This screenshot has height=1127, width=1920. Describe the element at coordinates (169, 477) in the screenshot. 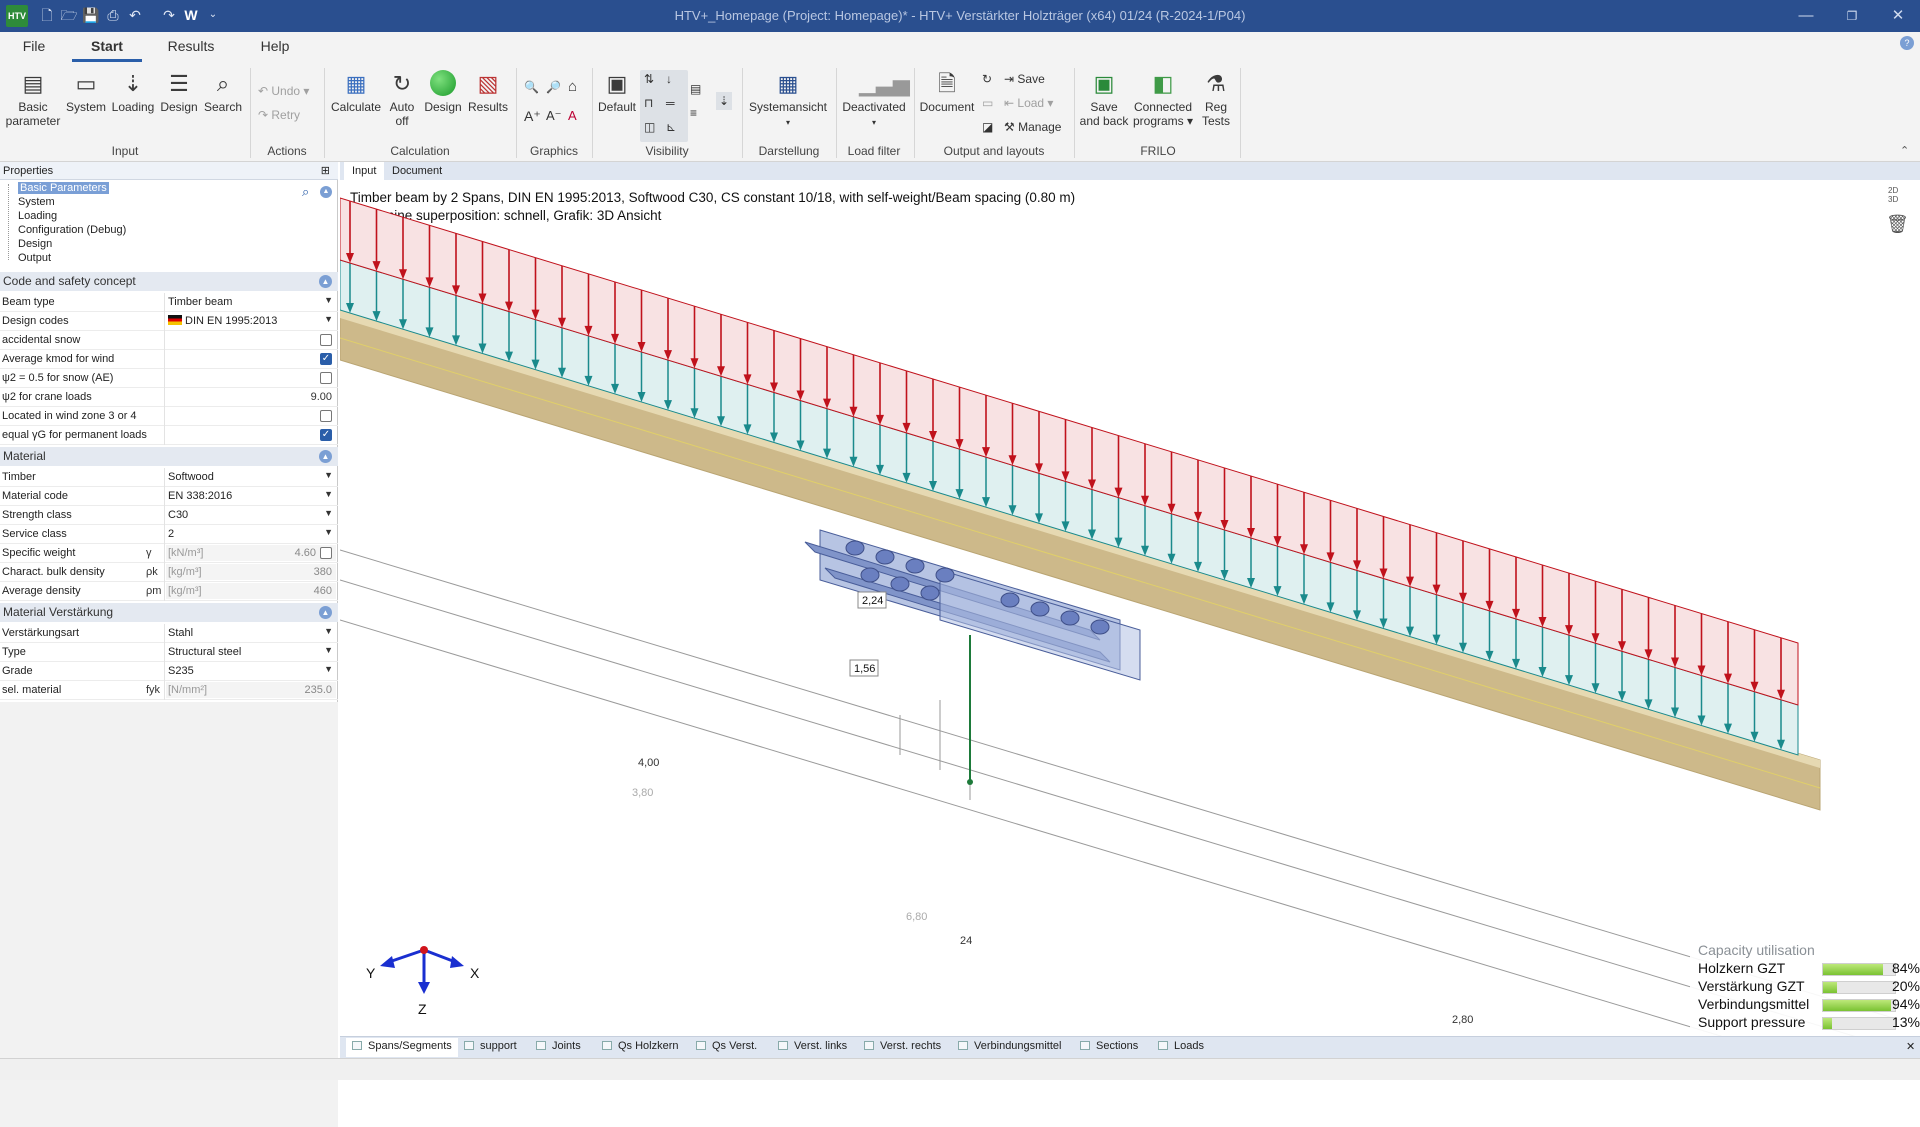

I see `prop-timber: Timber Softwood ▼` at that location.